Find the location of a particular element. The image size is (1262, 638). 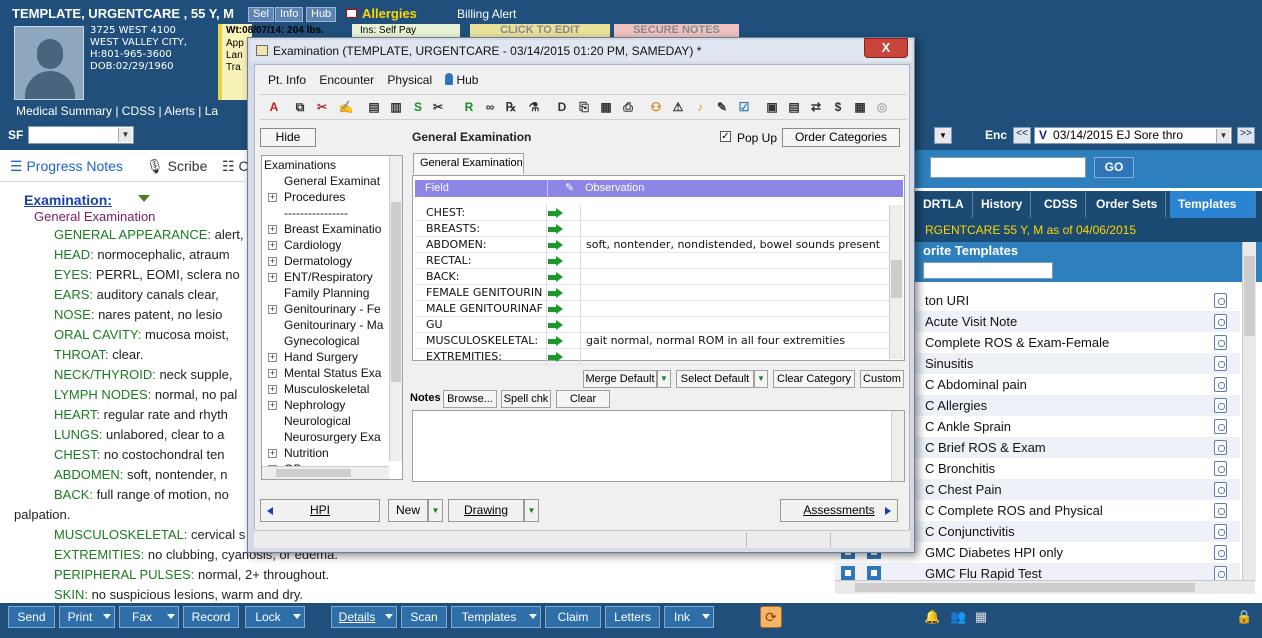

print-icon: ⎙ is located at coordinates (628, 107).